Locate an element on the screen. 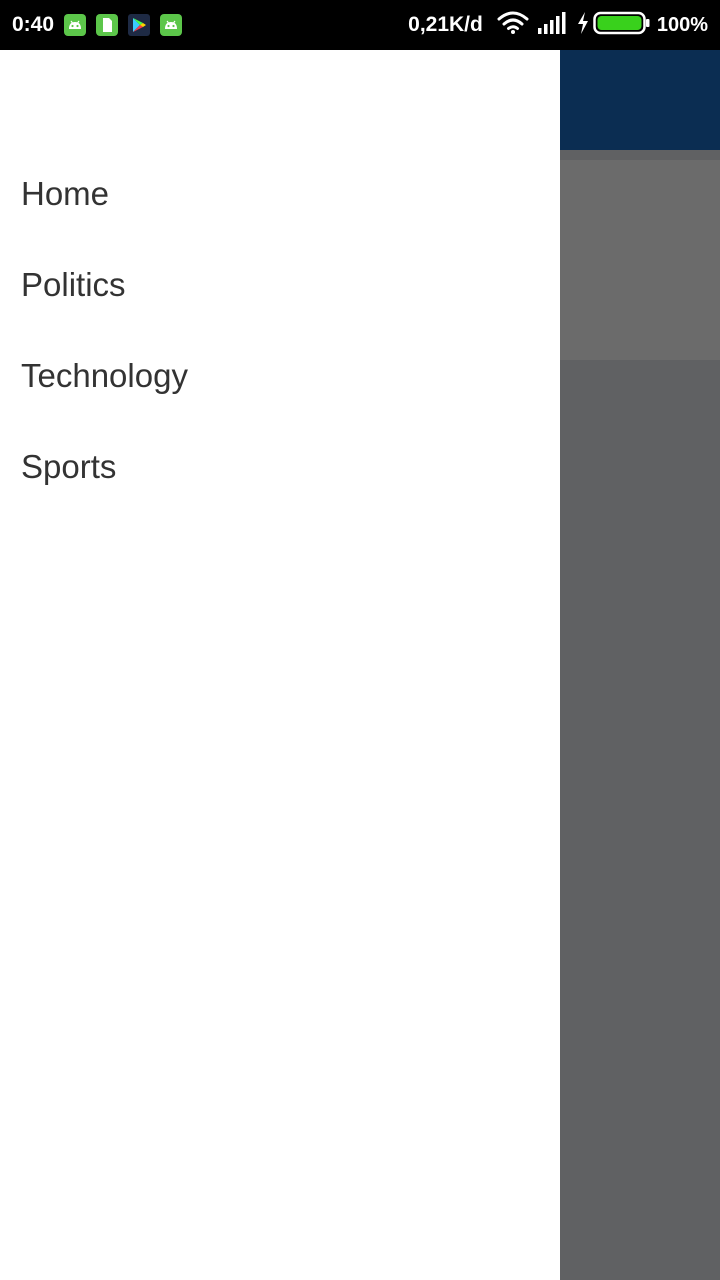  drawer-item-home: Home is located at coordinates (280, 193).